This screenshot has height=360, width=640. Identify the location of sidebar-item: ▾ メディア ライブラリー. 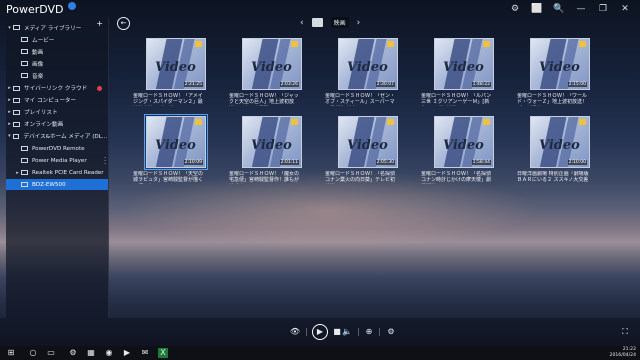
(57, 27).